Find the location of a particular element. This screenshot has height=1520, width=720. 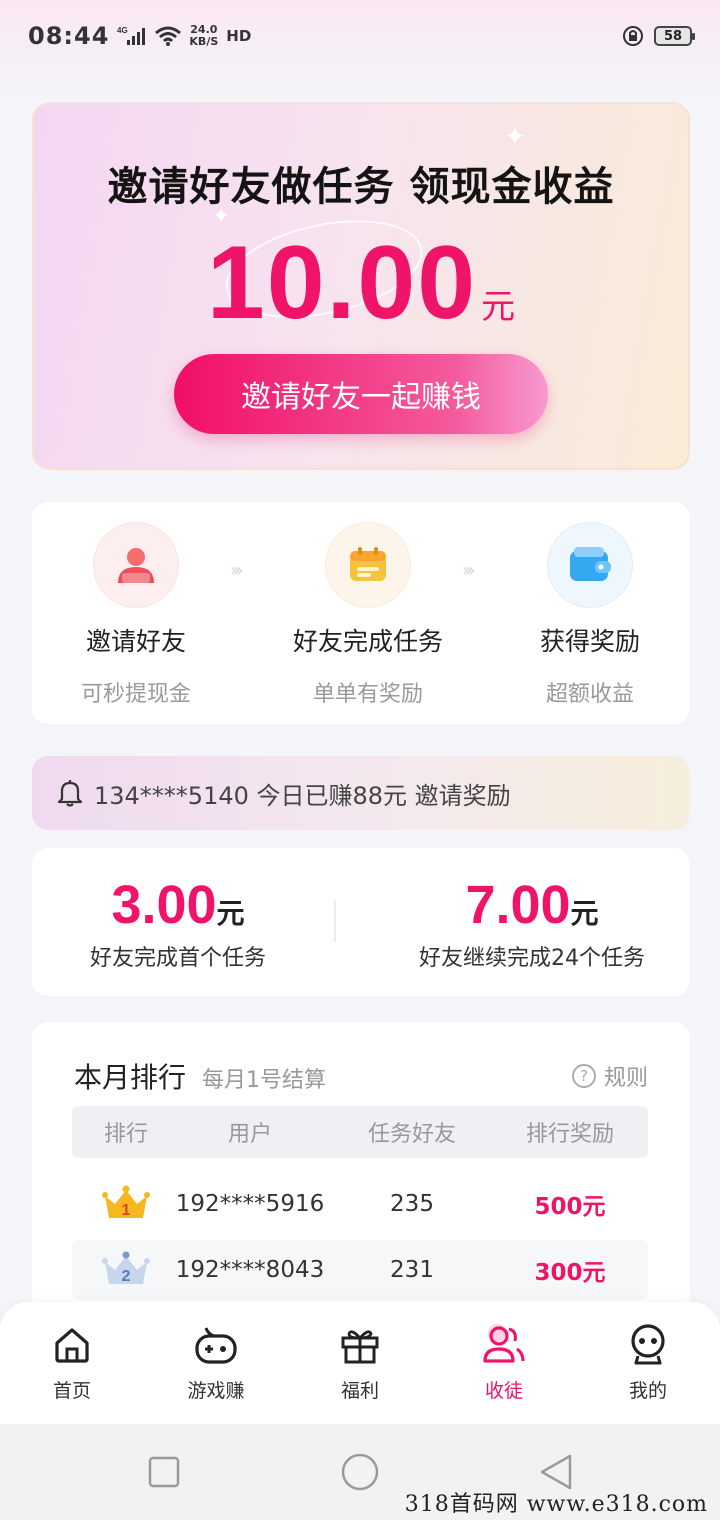

nav-label: 游戏赚 is located at coordinates (216, 1391).